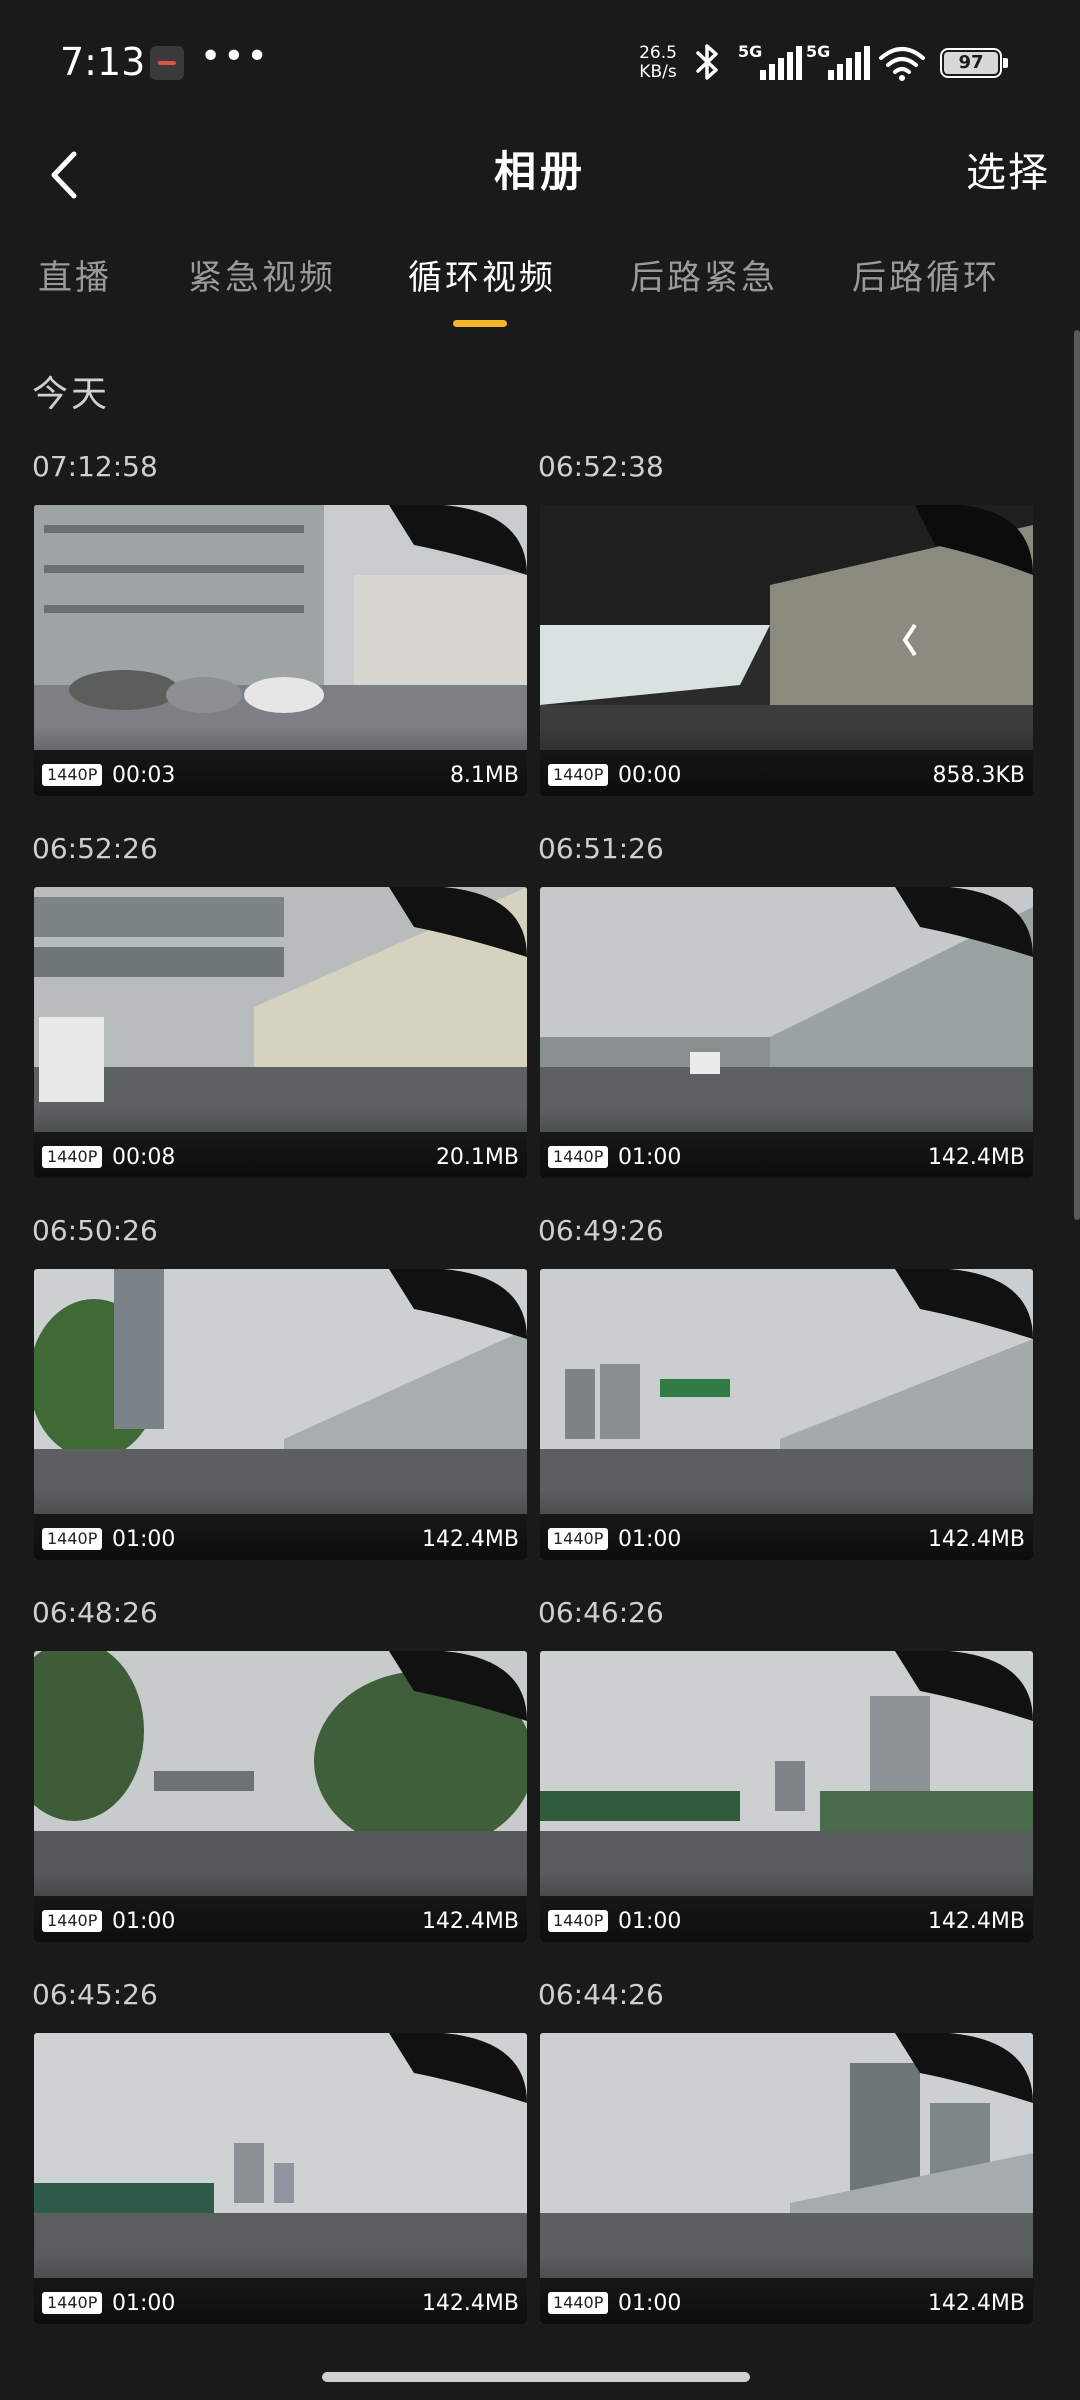 This screenshot has width=1080, height=2400. What do you see at coordinates (601, 466) in the screenshot?
I see `video-timestamp: 06:52:38` at bounding box center [601, 466].